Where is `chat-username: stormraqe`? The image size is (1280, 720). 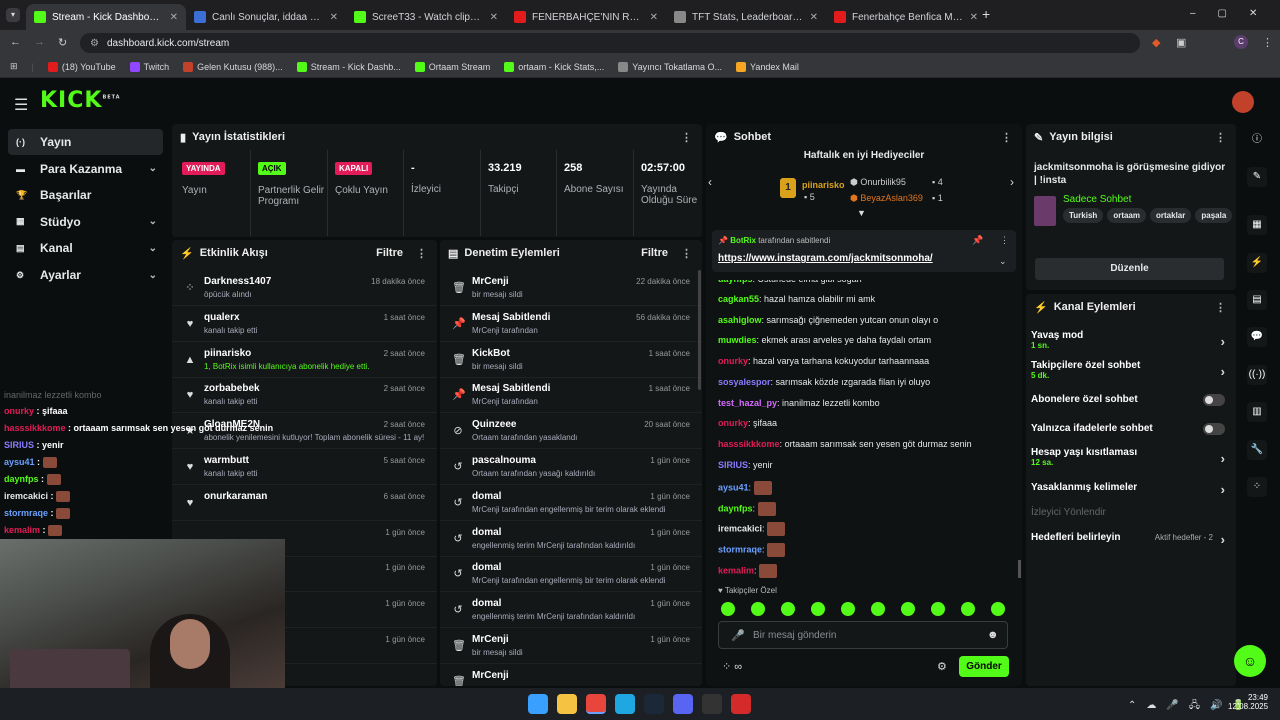
chat-username: stormraqe is located at coordinates (740, 549).